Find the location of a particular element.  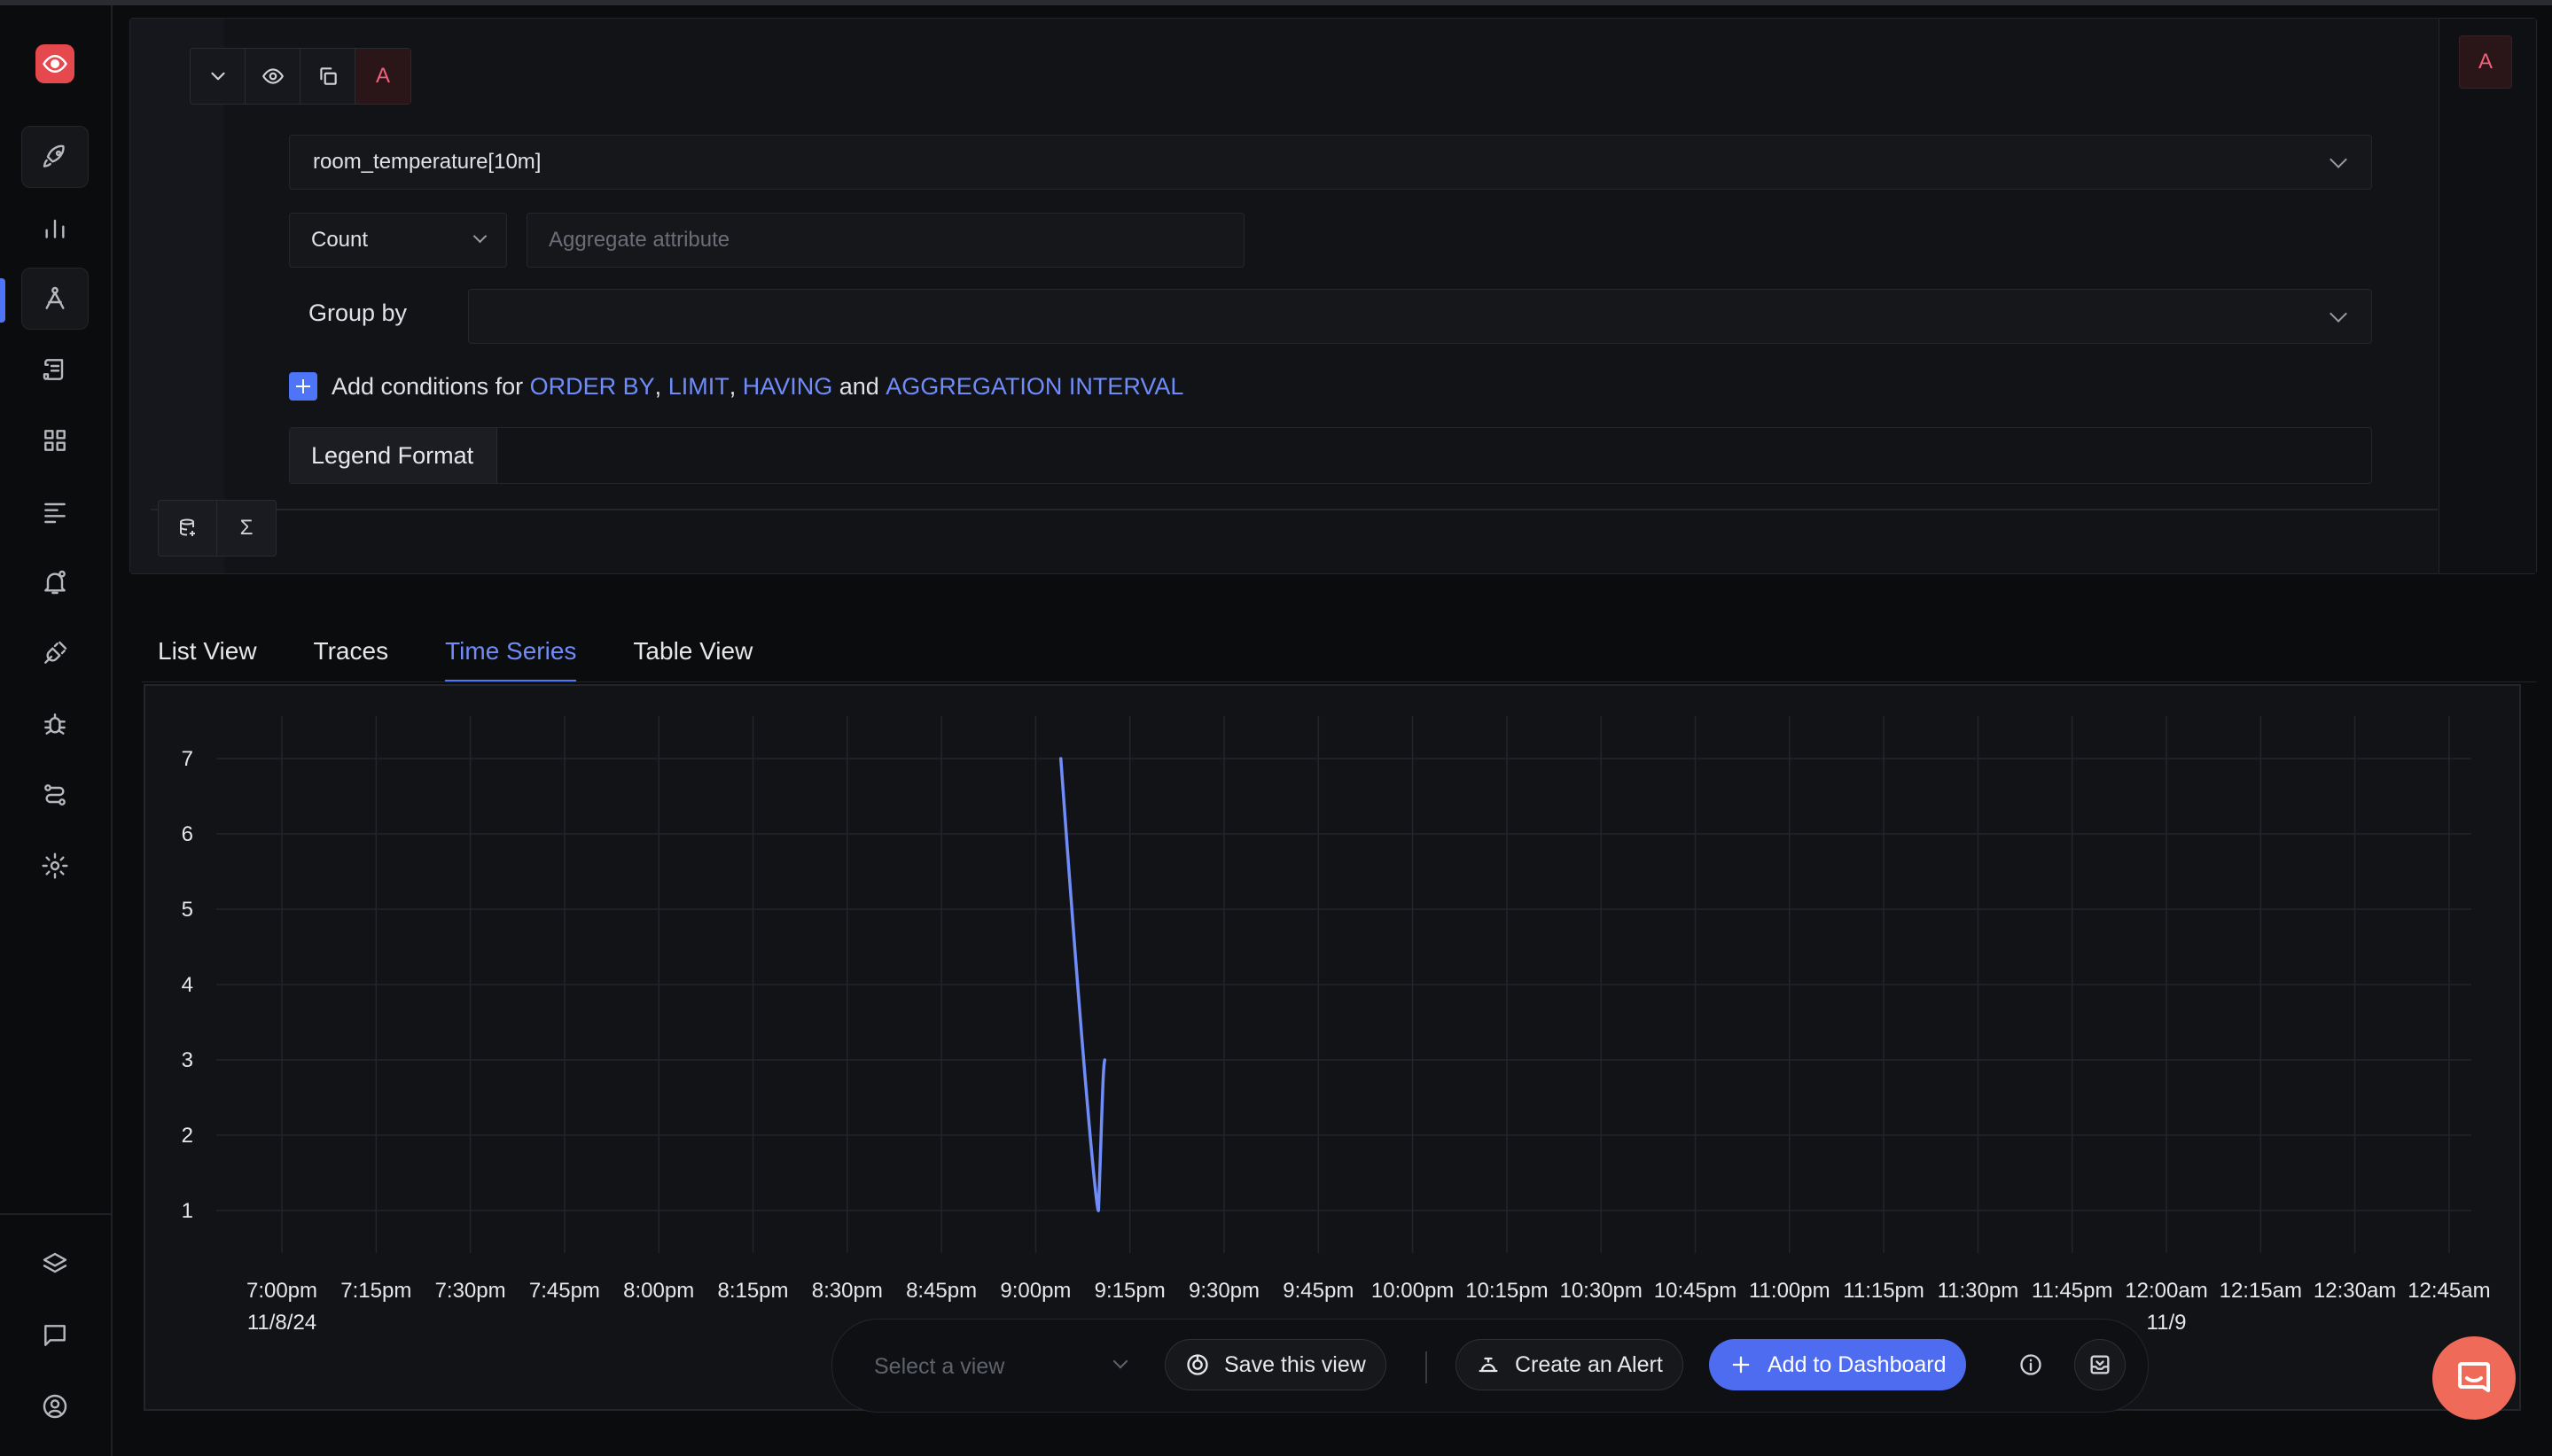

query-bottom-tools: Σ is located at coordinates (217, 528).